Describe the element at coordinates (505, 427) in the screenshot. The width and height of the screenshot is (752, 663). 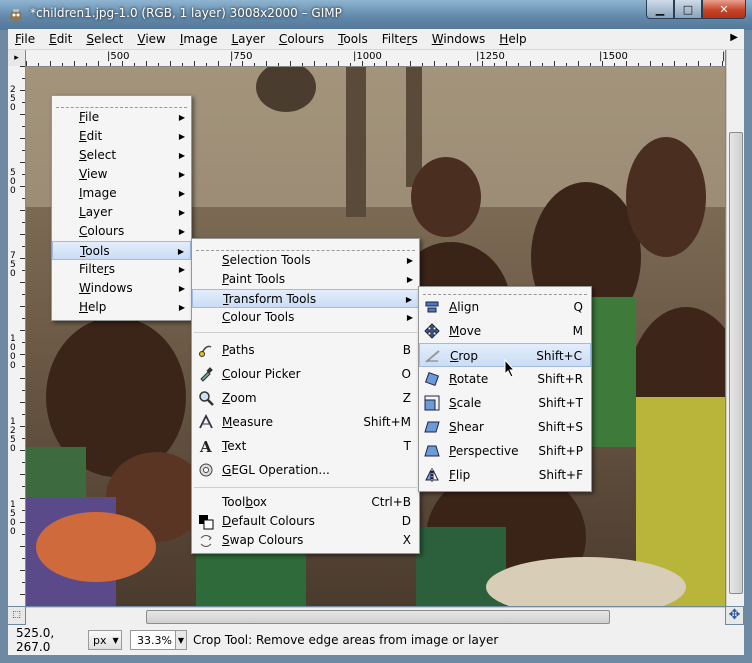
I see `transform-item-shear: Shear Shift+S` at that location.